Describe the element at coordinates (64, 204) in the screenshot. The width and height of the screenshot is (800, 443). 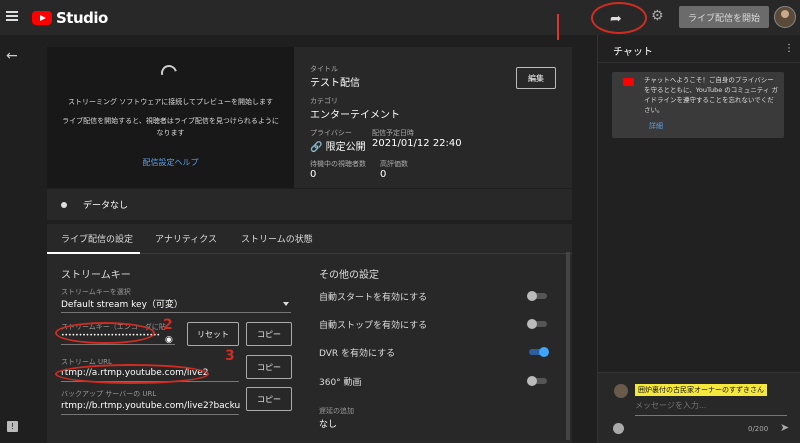
I see `status-dot` at that location.